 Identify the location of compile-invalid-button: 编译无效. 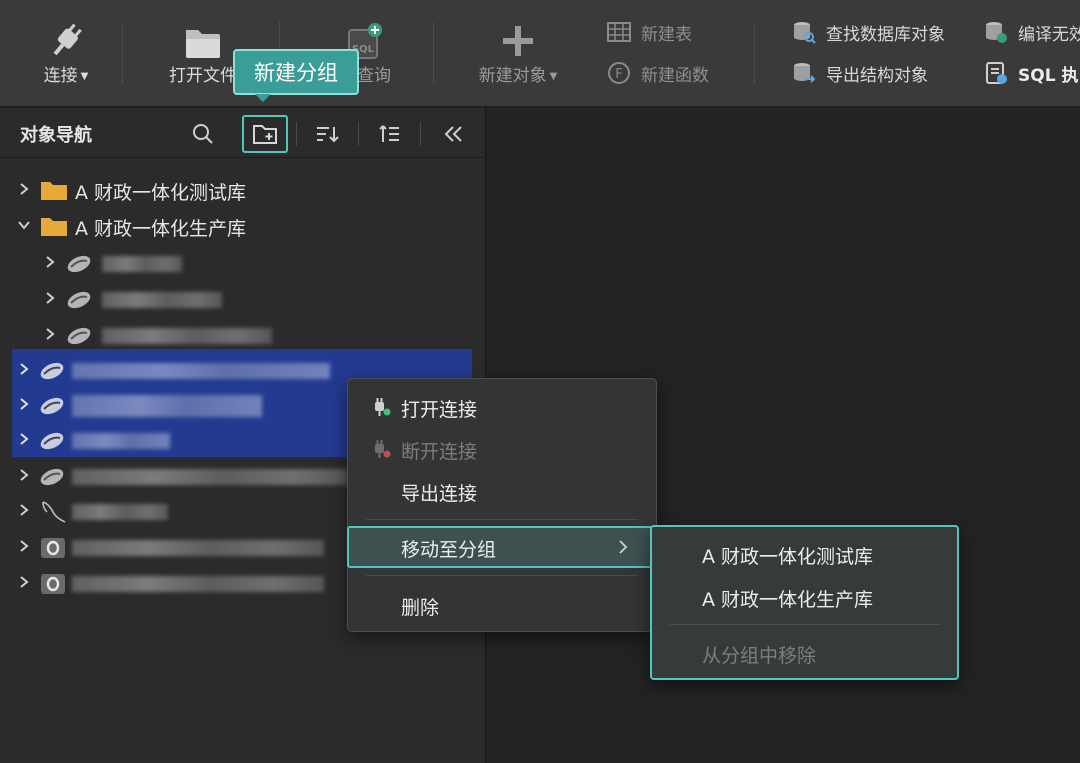
(1032, 32).